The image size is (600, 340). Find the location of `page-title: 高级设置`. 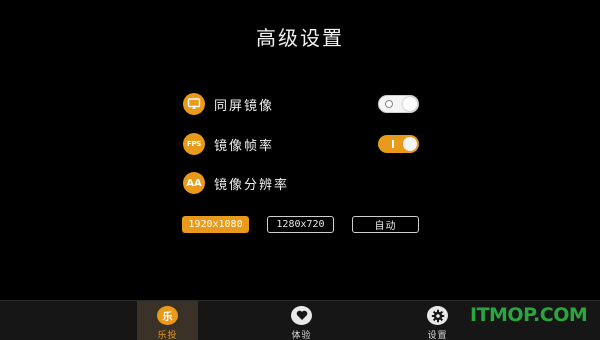

page-title: 高级设置 is located at coordinates (300, 38).